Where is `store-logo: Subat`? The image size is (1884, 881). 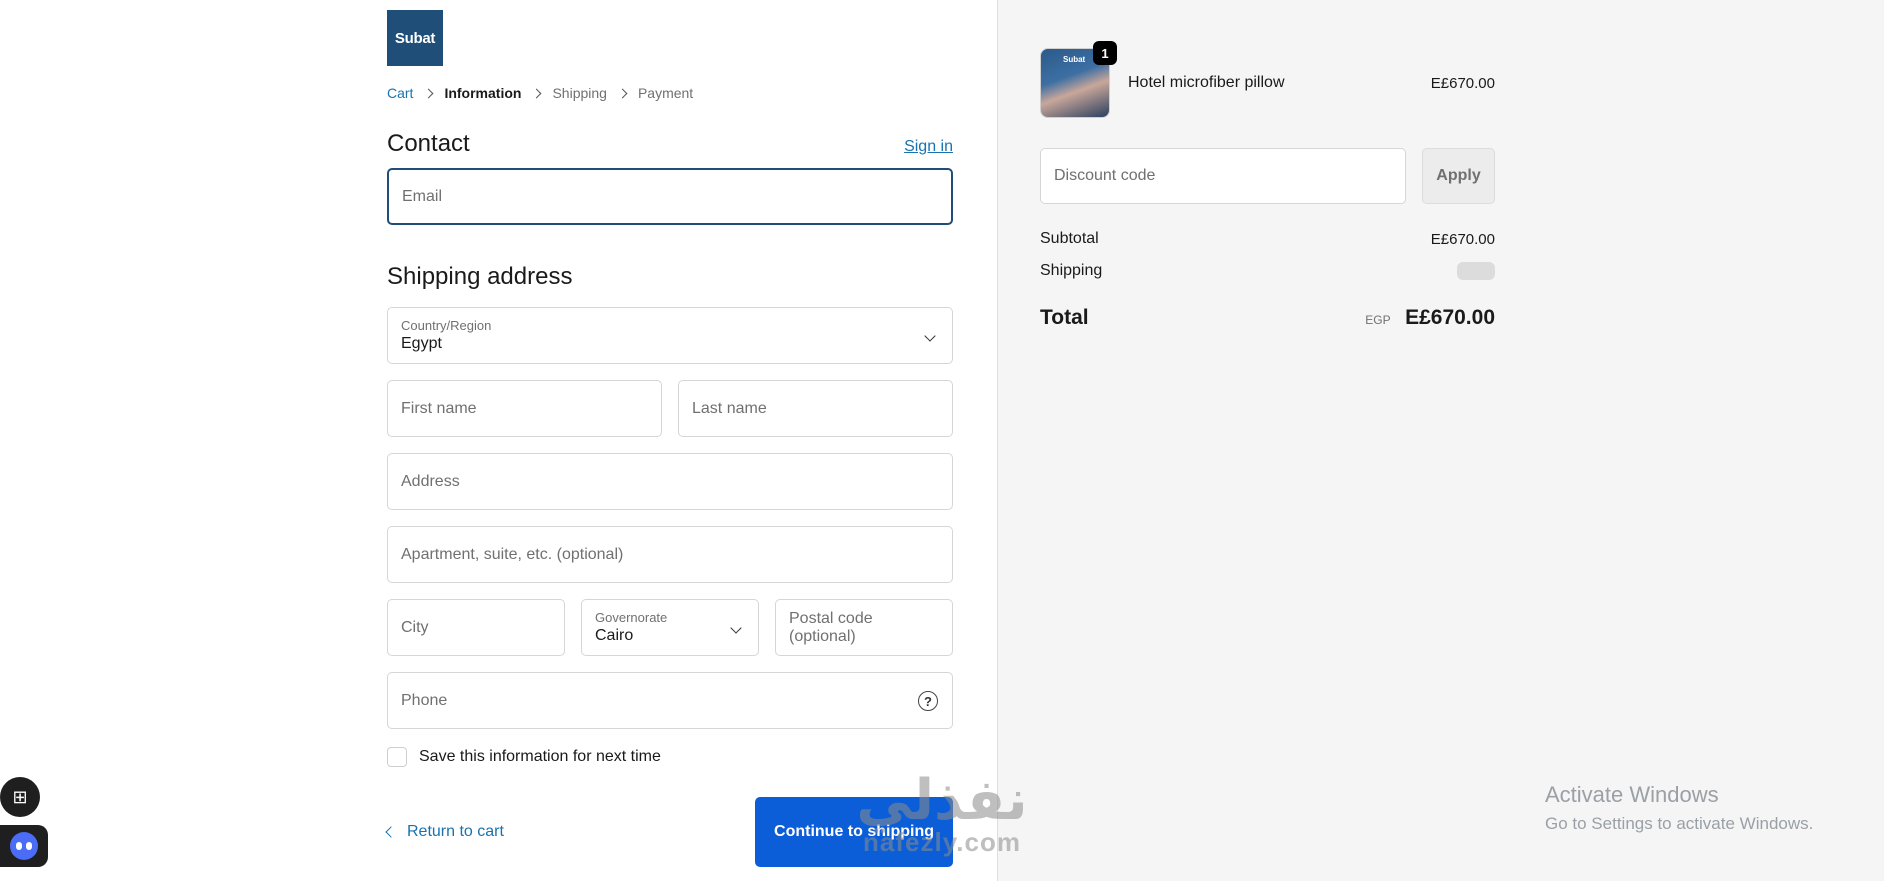
store-logo: Subat is located at coordinates (415, 38).